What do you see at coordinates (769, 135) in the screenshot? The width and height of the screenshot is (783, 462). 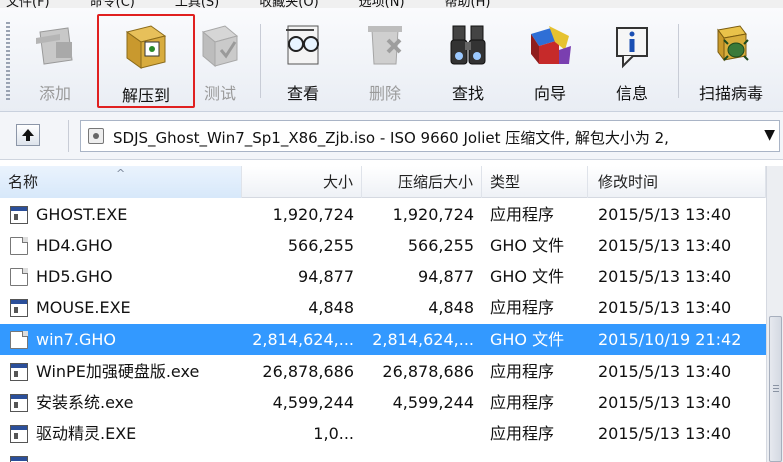 I see `address-dropdown-icon: ▼` at bounding box center [769, 135].